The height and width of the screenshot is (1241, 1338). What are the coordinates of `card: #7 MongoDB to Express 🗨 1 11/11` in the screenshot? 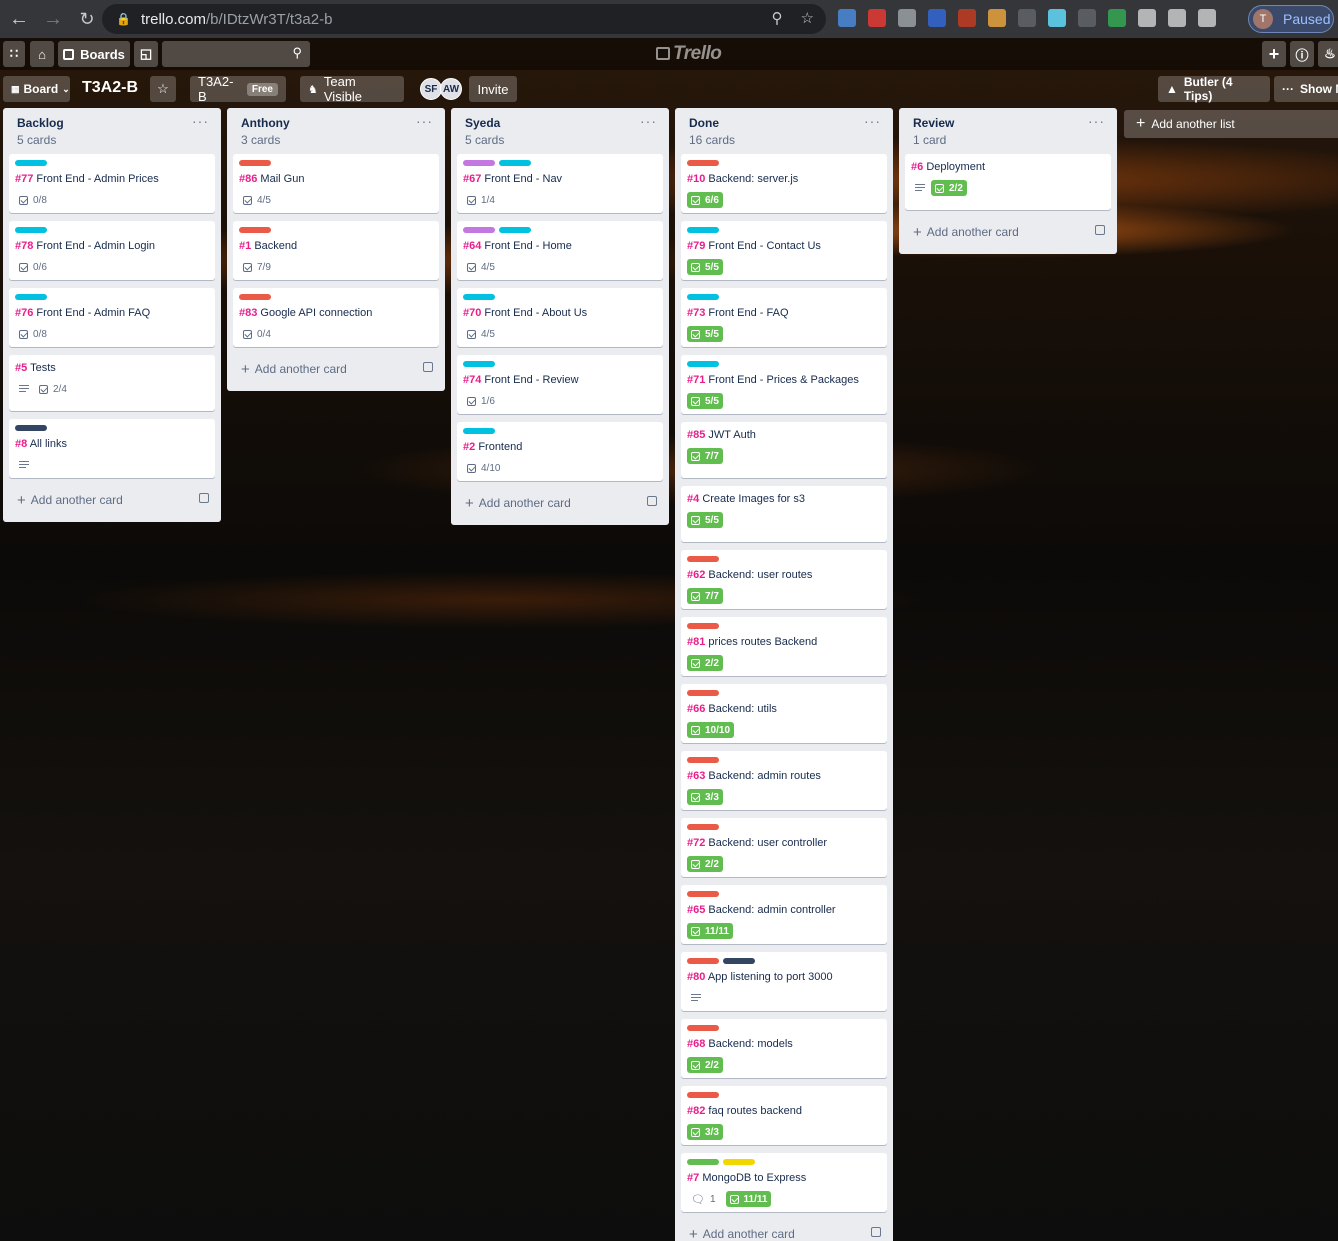 It's located at (784, 1182).